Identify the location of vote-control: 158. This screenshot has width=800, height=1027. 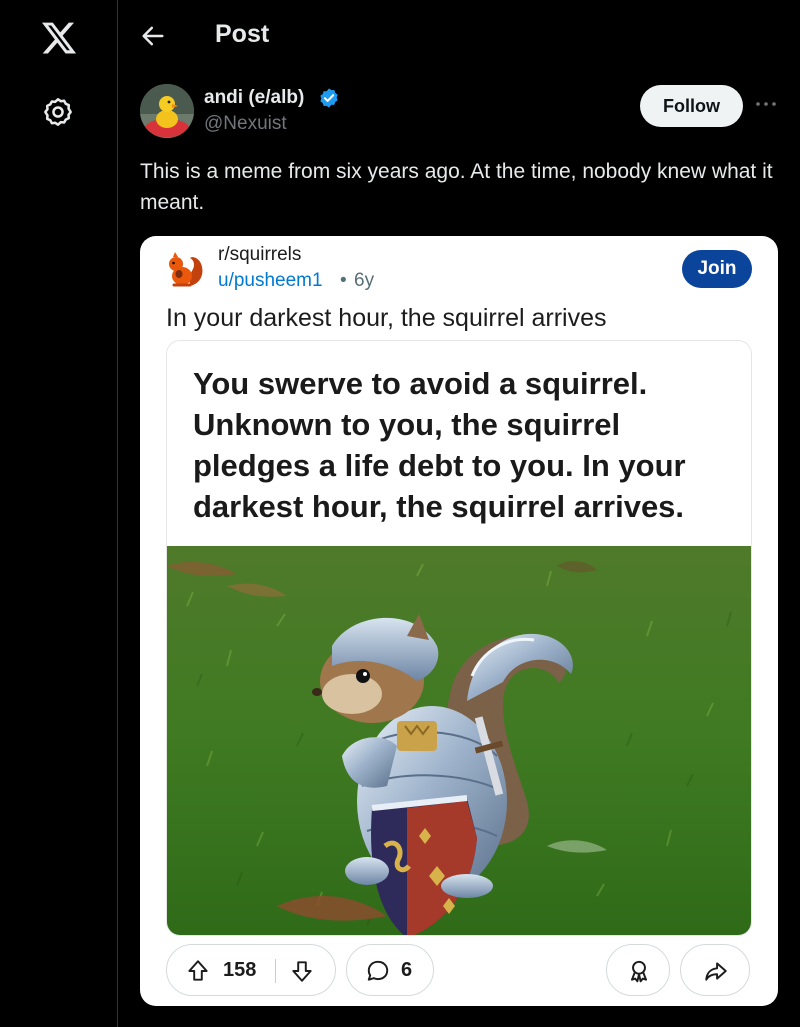
(251, 970).